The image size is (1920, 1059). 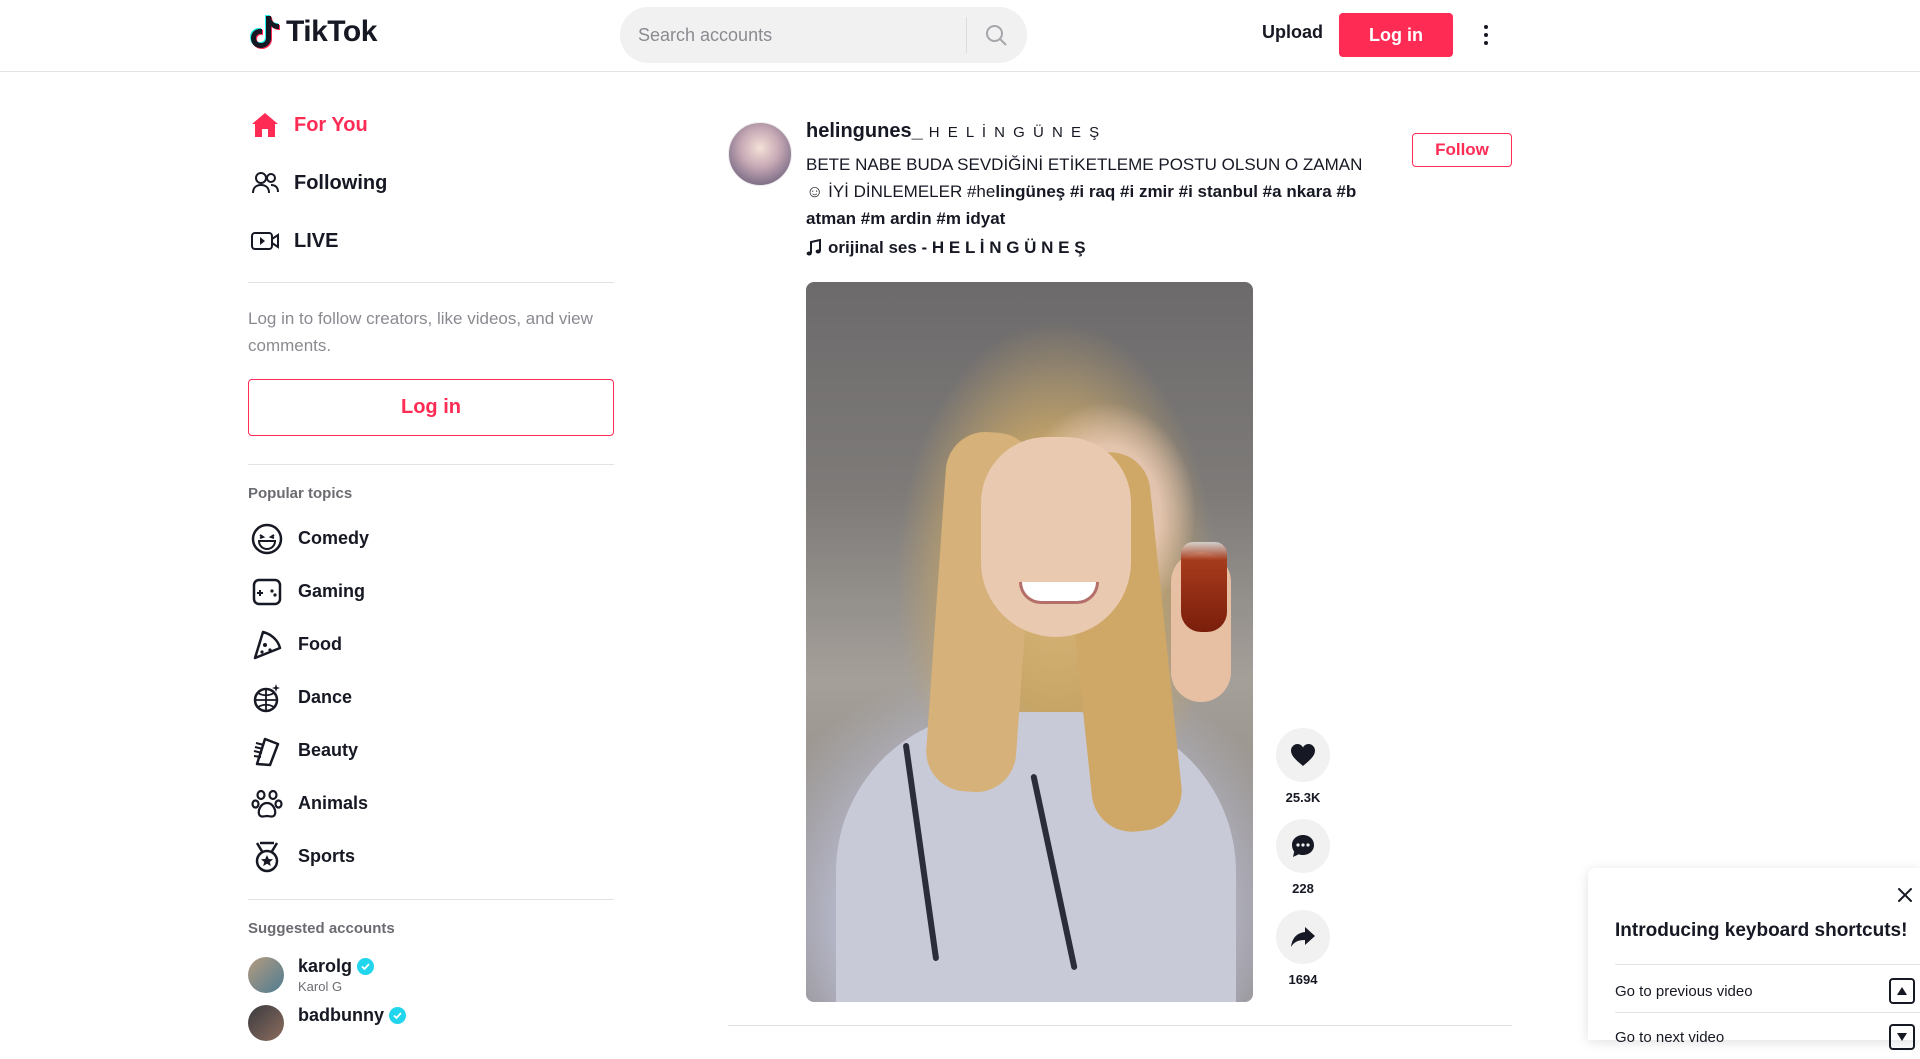 What do you see at coordinates (760, 154) in the screenshot?
I see `author-avatar` at bounding box center [760, 154].